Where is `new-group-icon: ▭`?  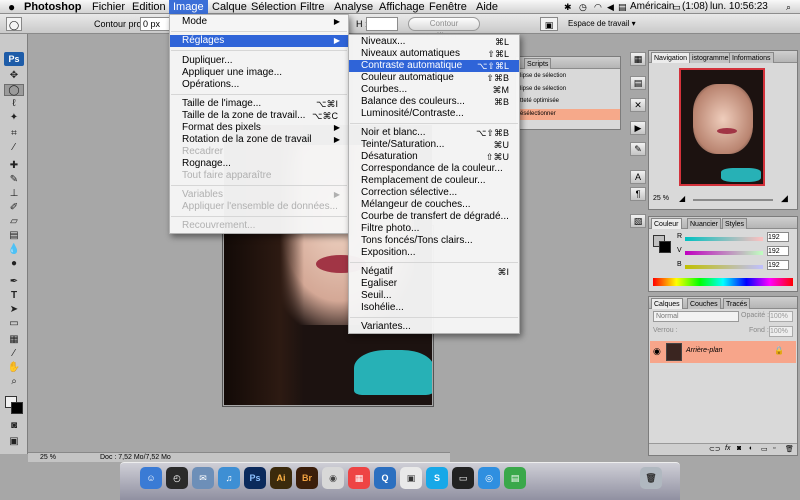 new-group-icon: ▭ is located at coordinates (764, 449).